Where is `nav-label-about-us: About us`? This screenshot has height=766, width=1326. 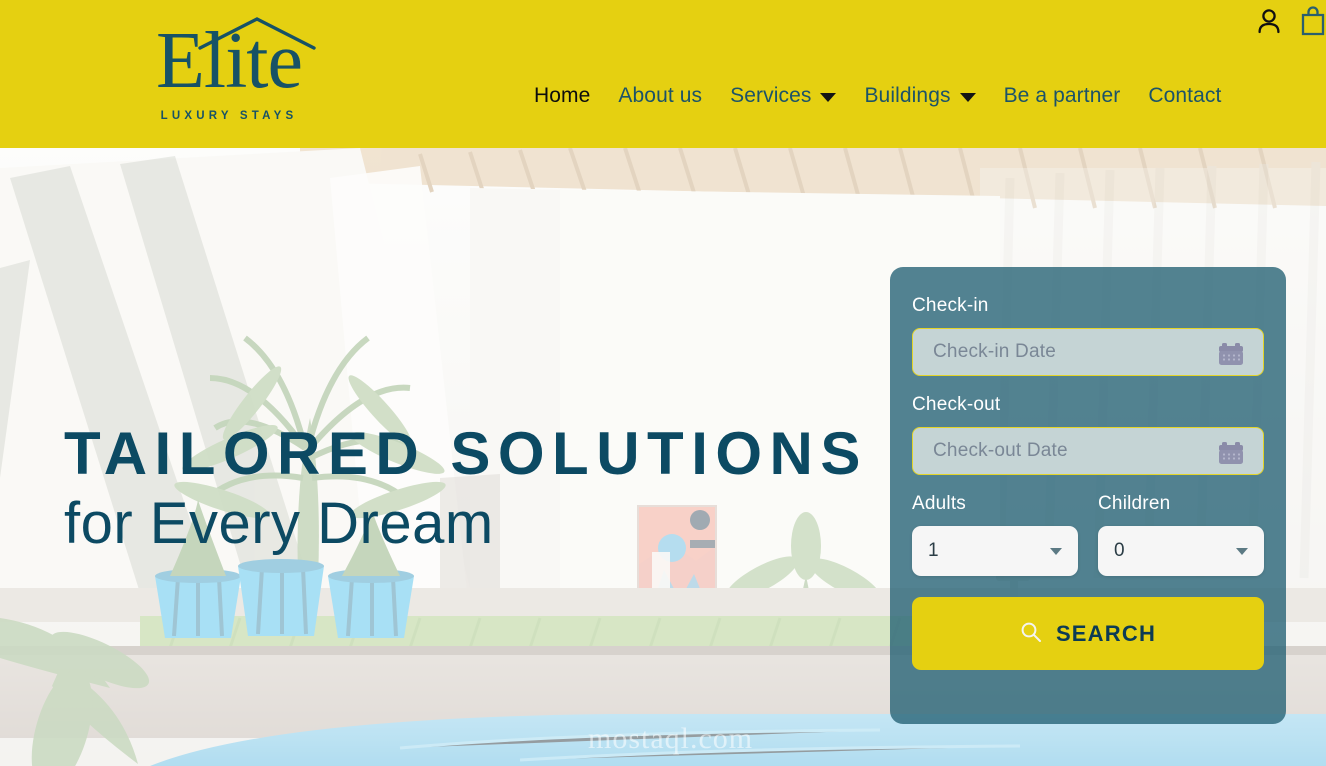 nav-label-about-us: About us is located at coordinates (660, 95).